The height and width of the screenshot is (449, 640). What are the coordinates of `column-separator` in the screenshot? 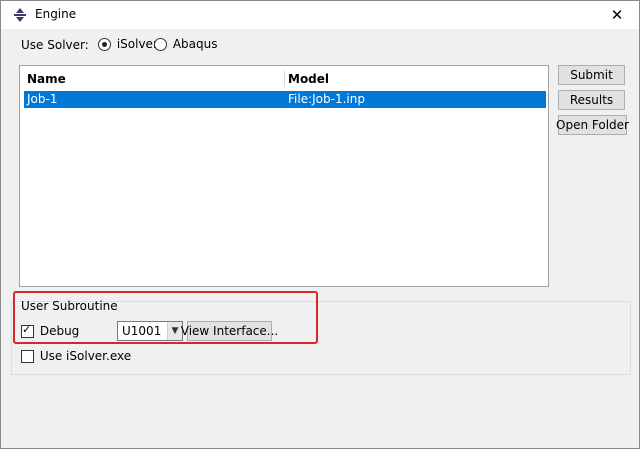 It's located at (284, 79).